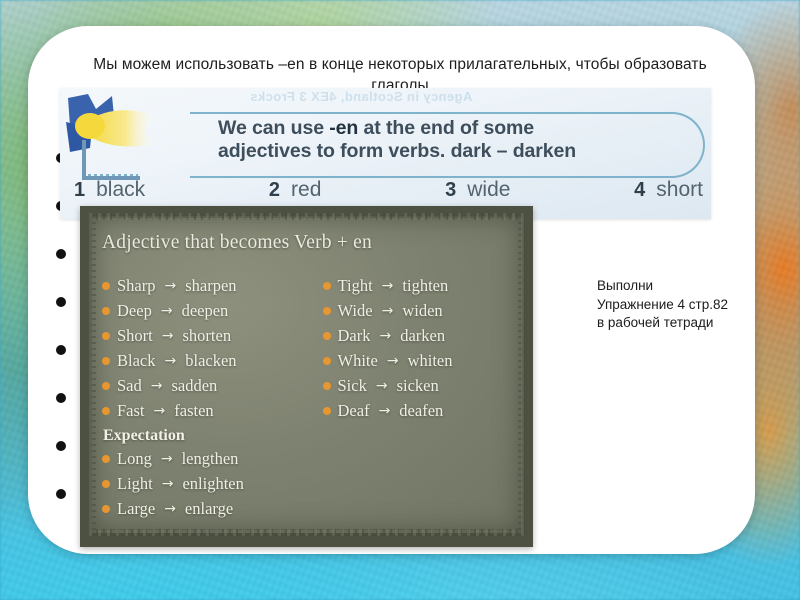 This screenshot has height=600, width=800. What do you see at coordinates (129, 385) in the screenshot?
I see `verb-pair-adjective: Sad` at bounding box center [129, 385].